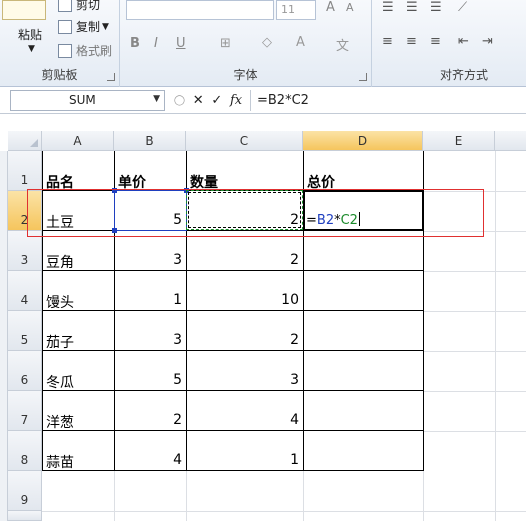 The image size is (526, 521). I want to click on copy-icon, so click(65, 26).